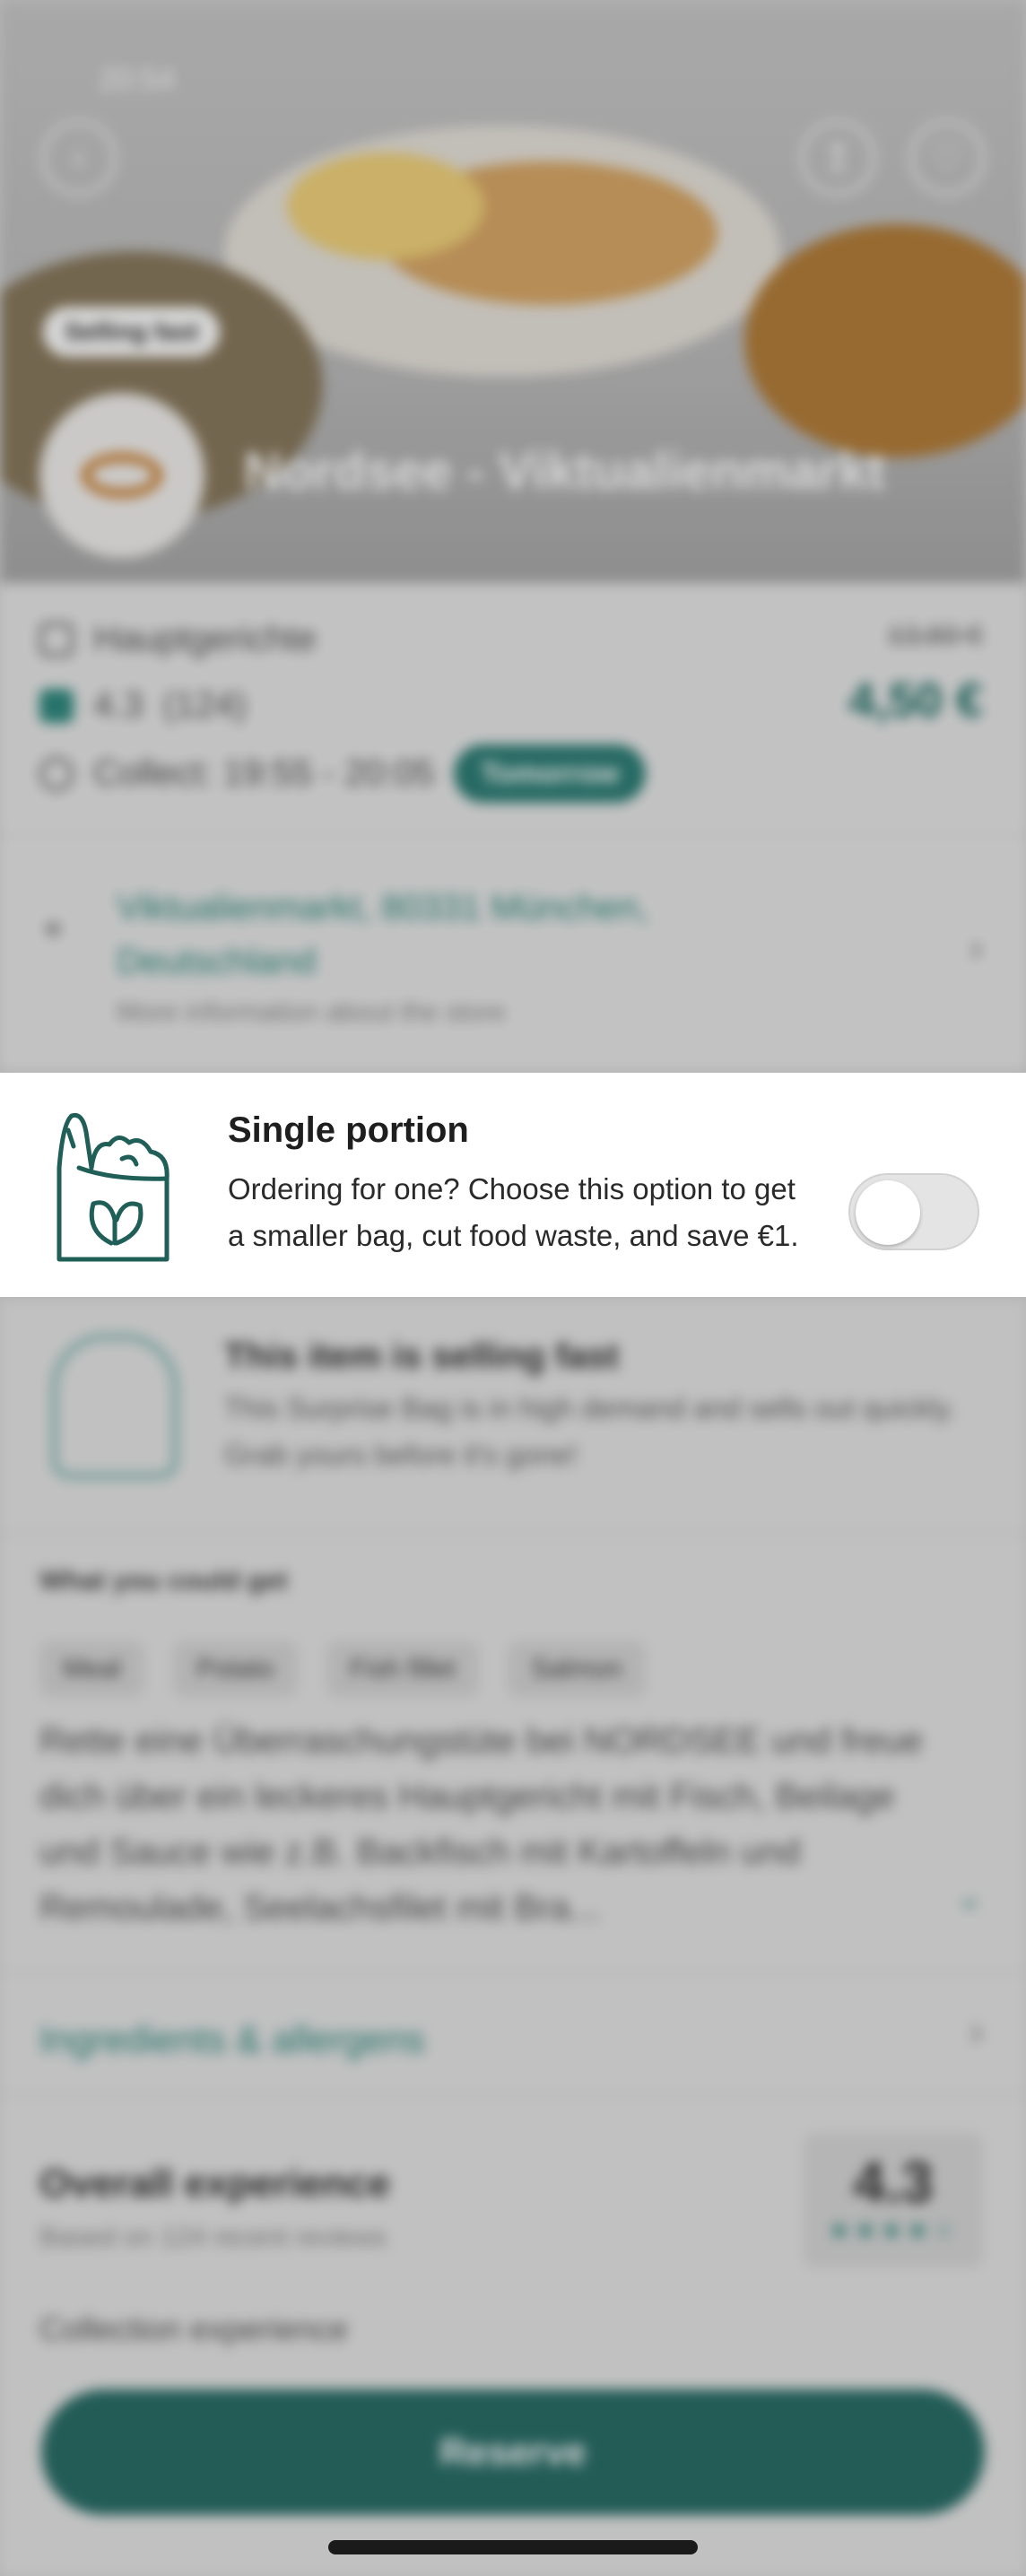 The height and width of the screenshot is (2576, 1026). I want to click on chip-list: Meal Potato Fish fillet Salmon, so click(342, 1669).